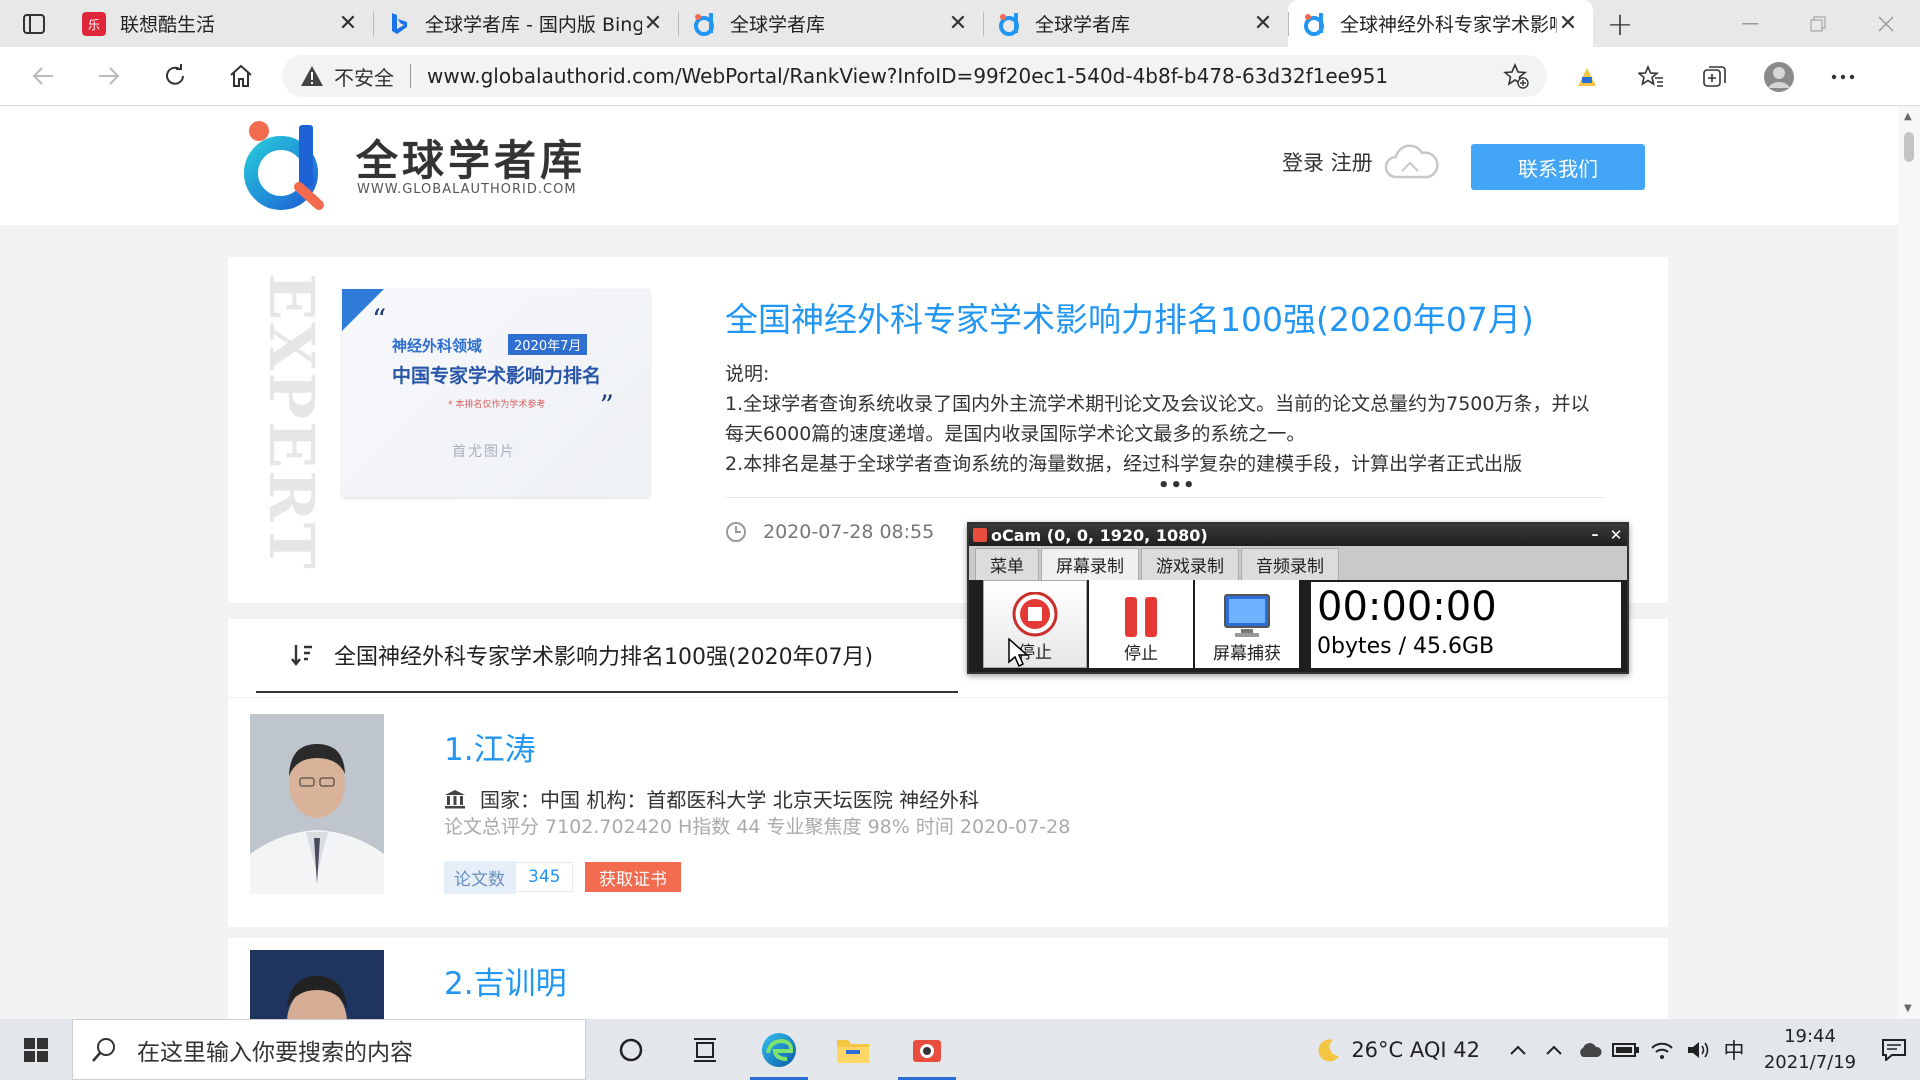  What do you see at coordinates (364, 76) in the screenshot?
I see `security-status: 不安全` at bounding box center [364, 76].